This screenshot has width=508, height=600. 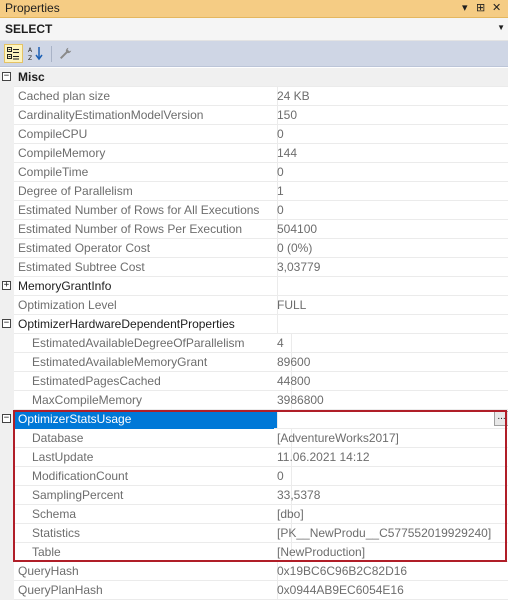 I want to click on property-value, so click(x=391, y=286).